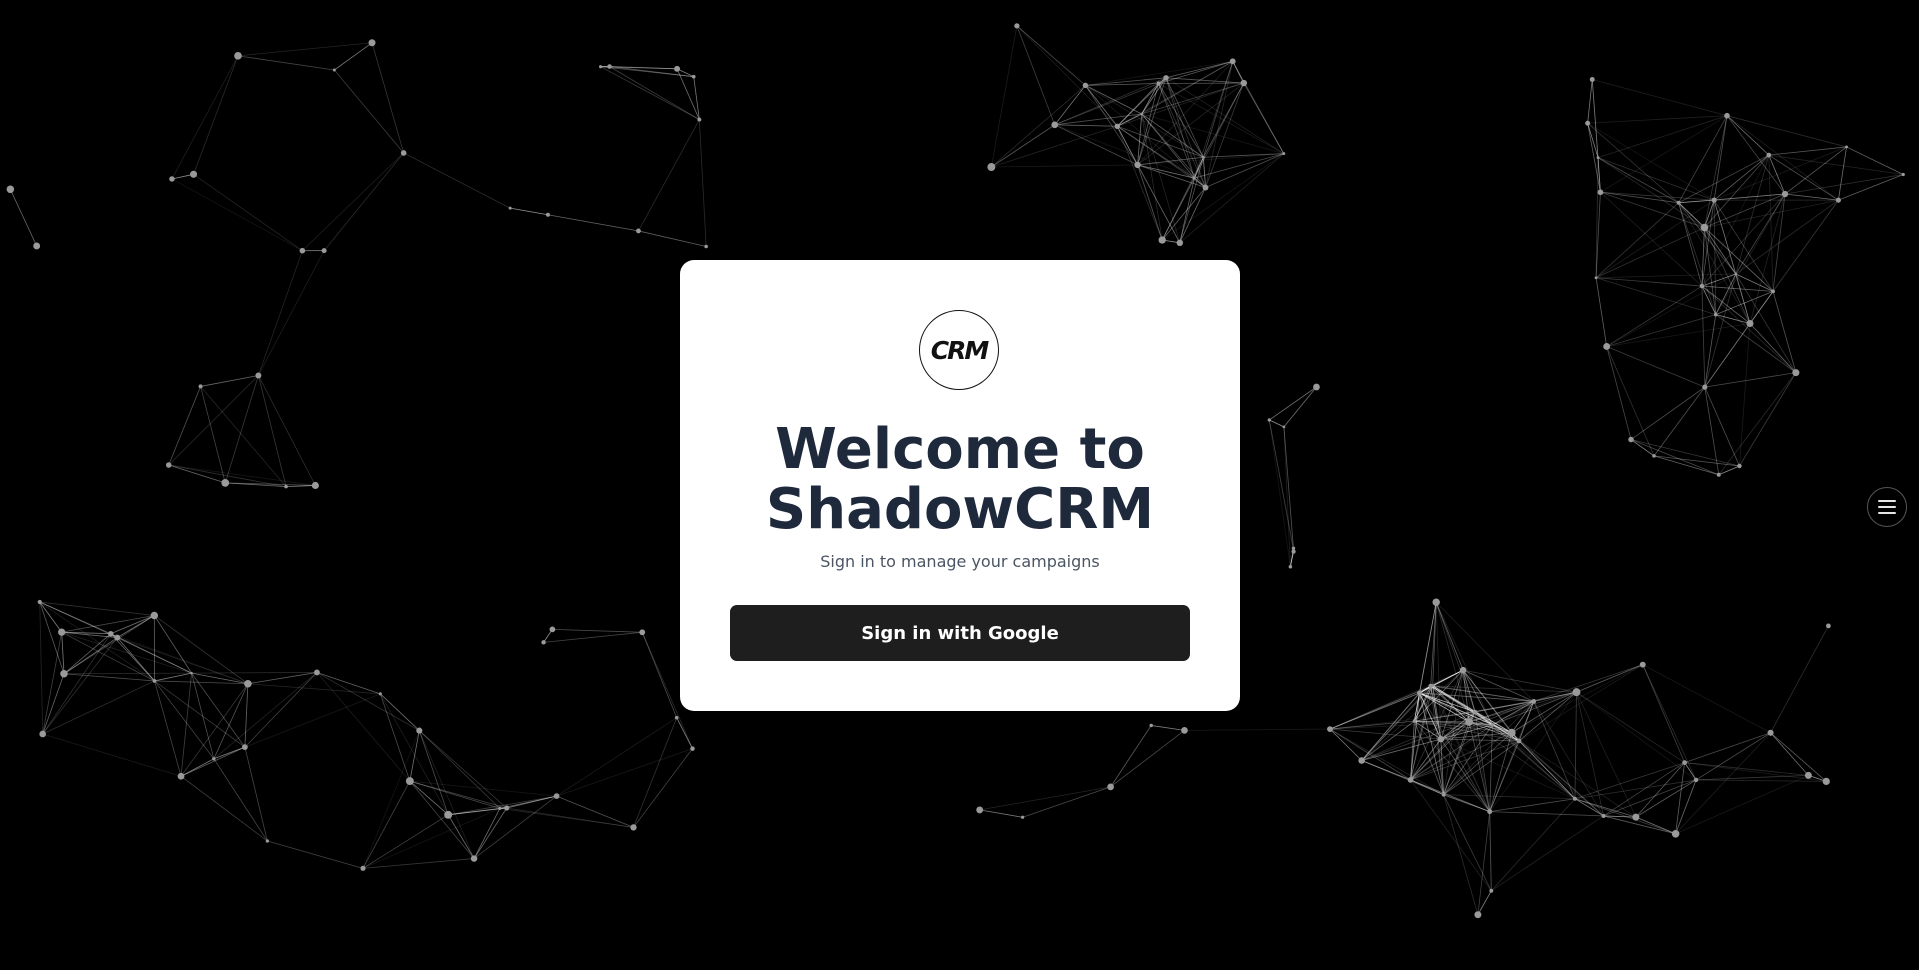 This screenshot has height=970, width=1919. What do you see at coordinates (960, 509) in the screenshot?
I see `title-line-2: ShadowCRM` at bounding box center [960, 509].